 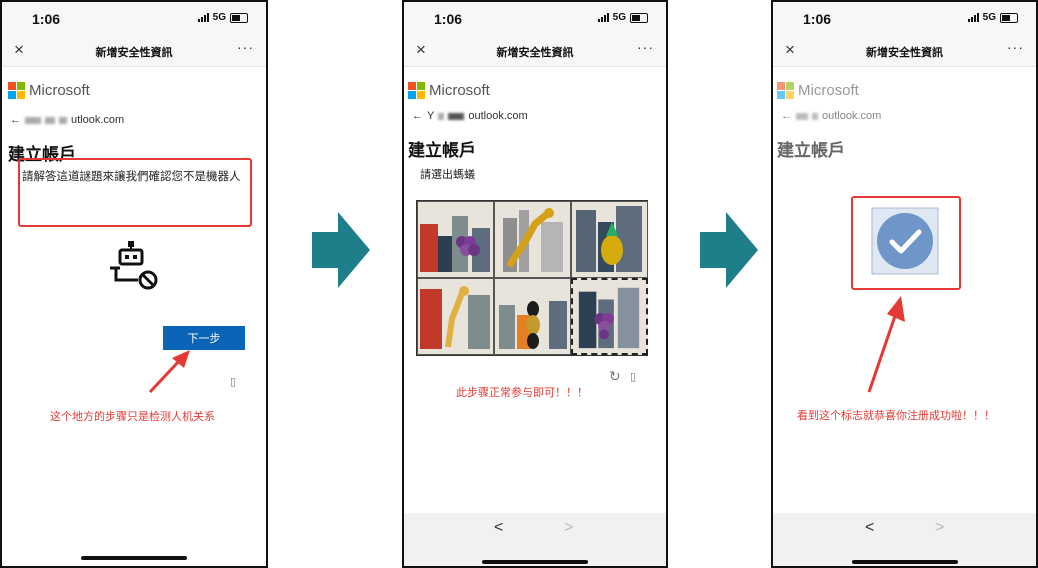 What do you see at coordinates (98, 120) in the screenshot?
I see `email-domain: utlook.com` at bounding box center [98, 120].